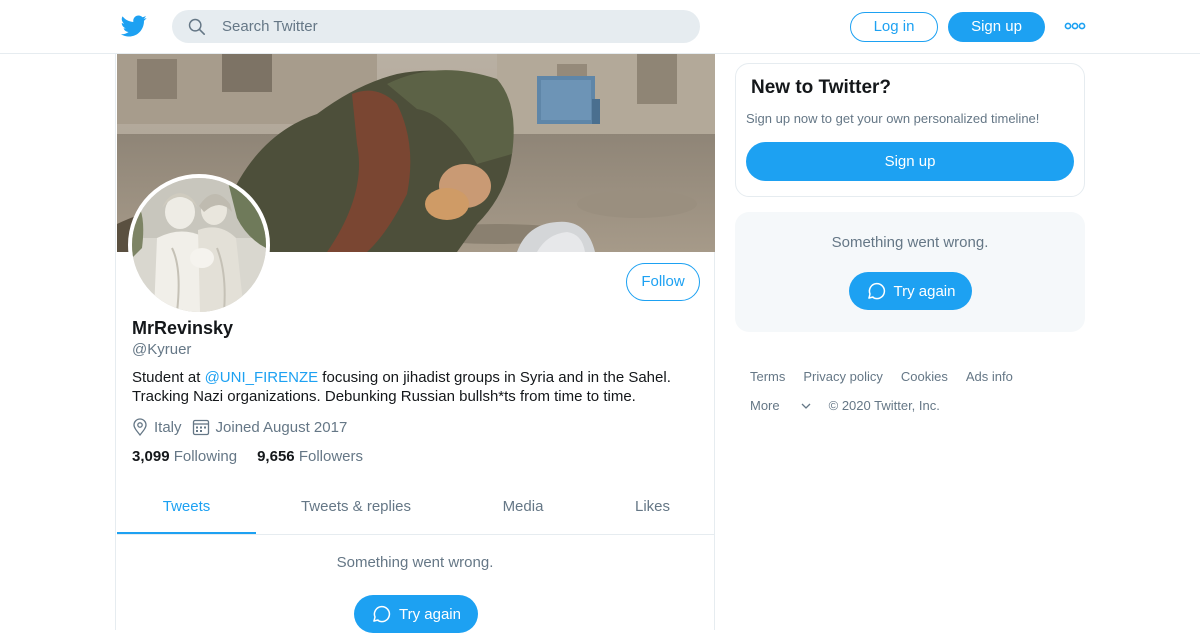 The image size is (1200, 633). What do you see at coordinates (186, 509) in the screenshot?
I see `tab-tweets: Tweets` at bounding box center [186, 509].